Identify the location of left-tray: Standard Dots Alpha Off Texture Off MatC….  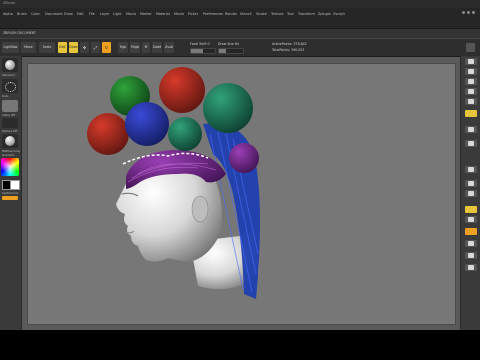
(11, 193).